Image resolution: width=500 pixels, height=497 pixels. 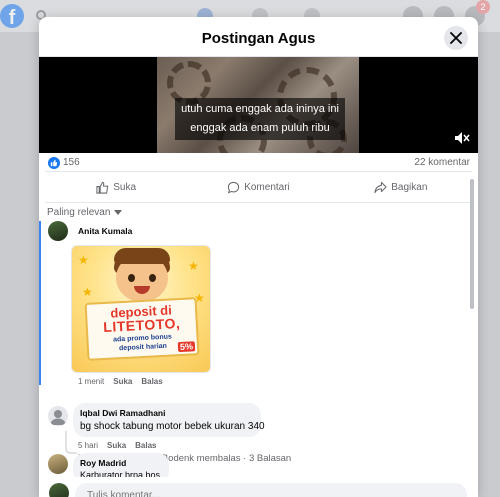 What do you see at coordinates (234, 187) in the screenshot?
I see `comment-icon` at bounding box center [234, 187].